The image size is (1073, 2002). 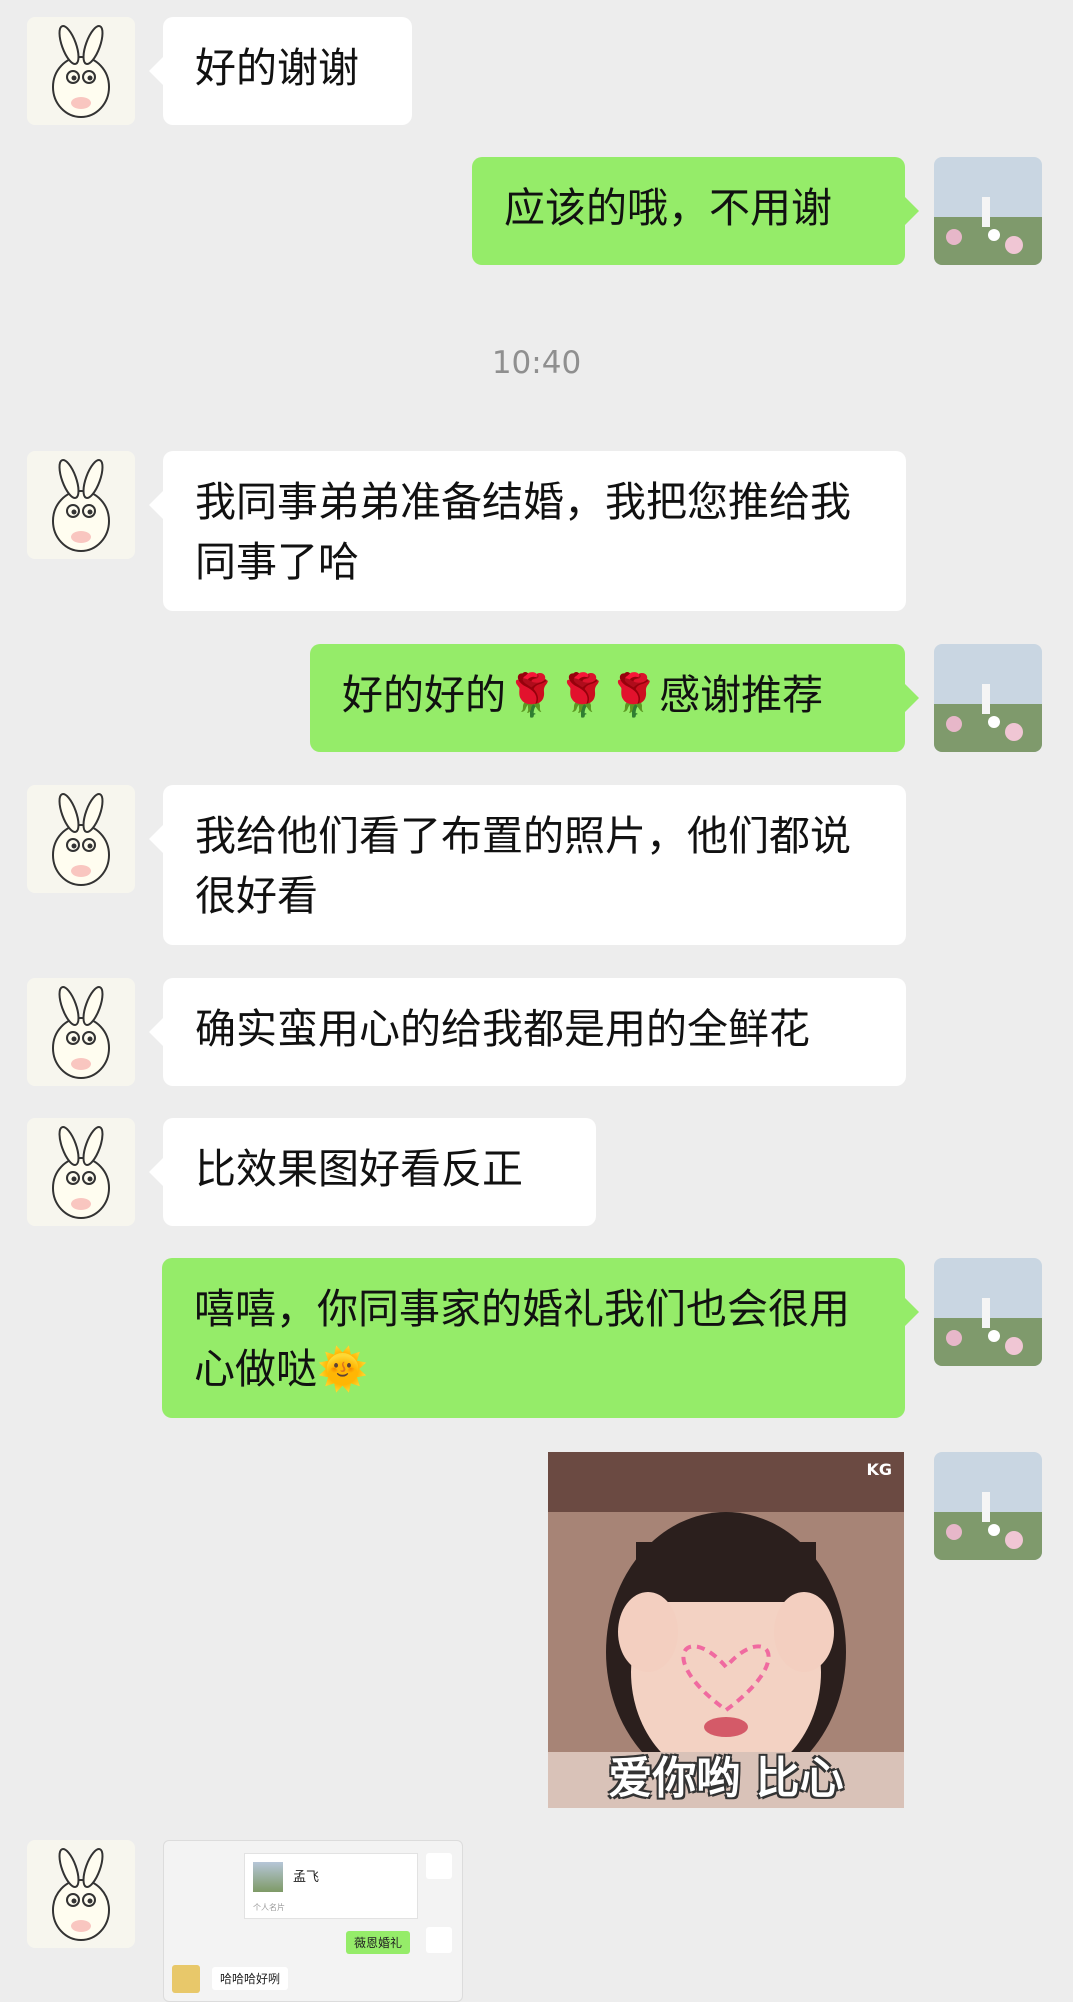 I want to click on preview-received-message: 哈哈哈好咧, so click(x=250, y=1978).